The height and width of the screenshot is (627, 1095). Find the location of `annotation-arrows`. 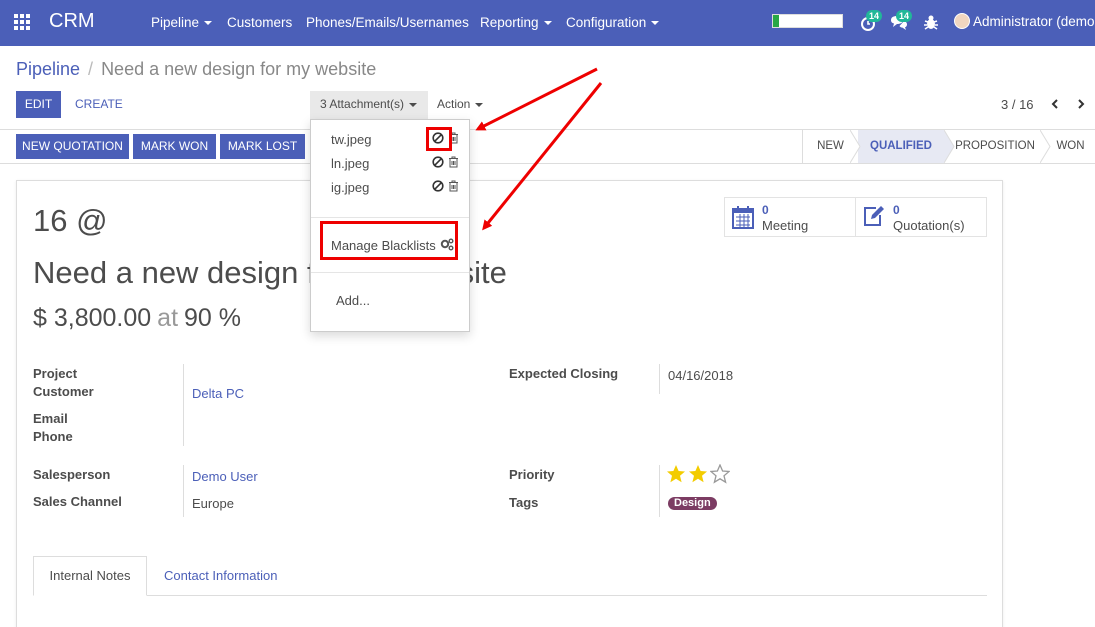

annotation-arrows is located at coordinates (539, 149).